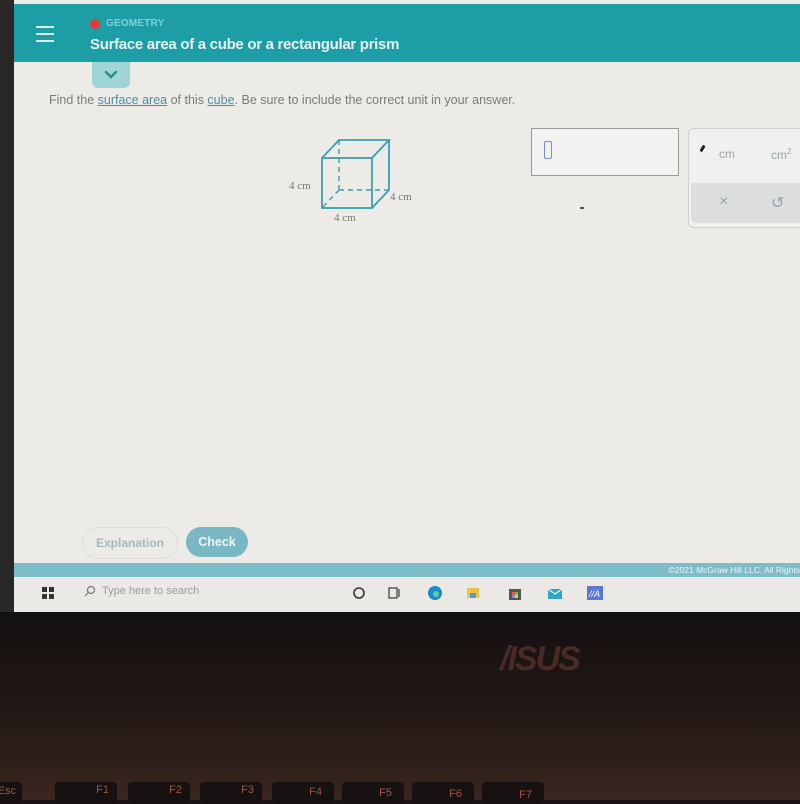 The height and width of the screenshot is (804, 800). What do you see at coordinates (702, 148) in the screenshot?
I see `pen-mark-icon` at bounding box center [702, 148].